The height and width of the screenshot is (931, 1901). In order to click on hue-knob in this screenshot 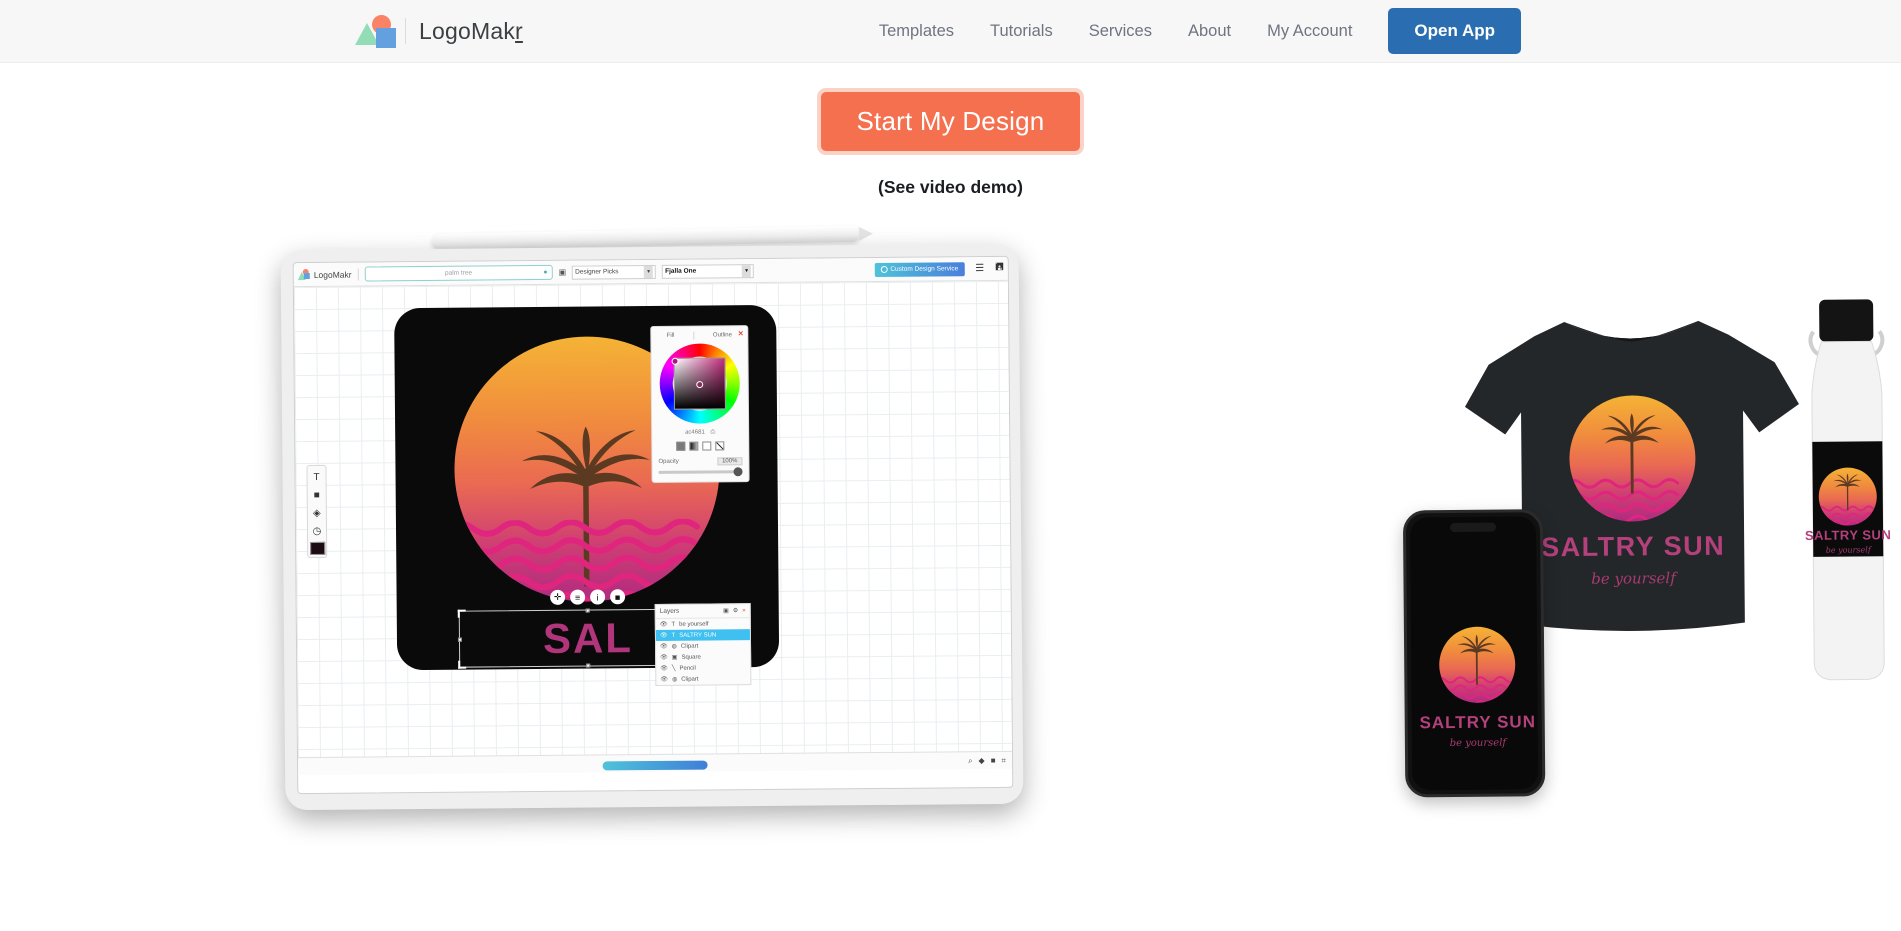, I will do `click(675, 361)`.